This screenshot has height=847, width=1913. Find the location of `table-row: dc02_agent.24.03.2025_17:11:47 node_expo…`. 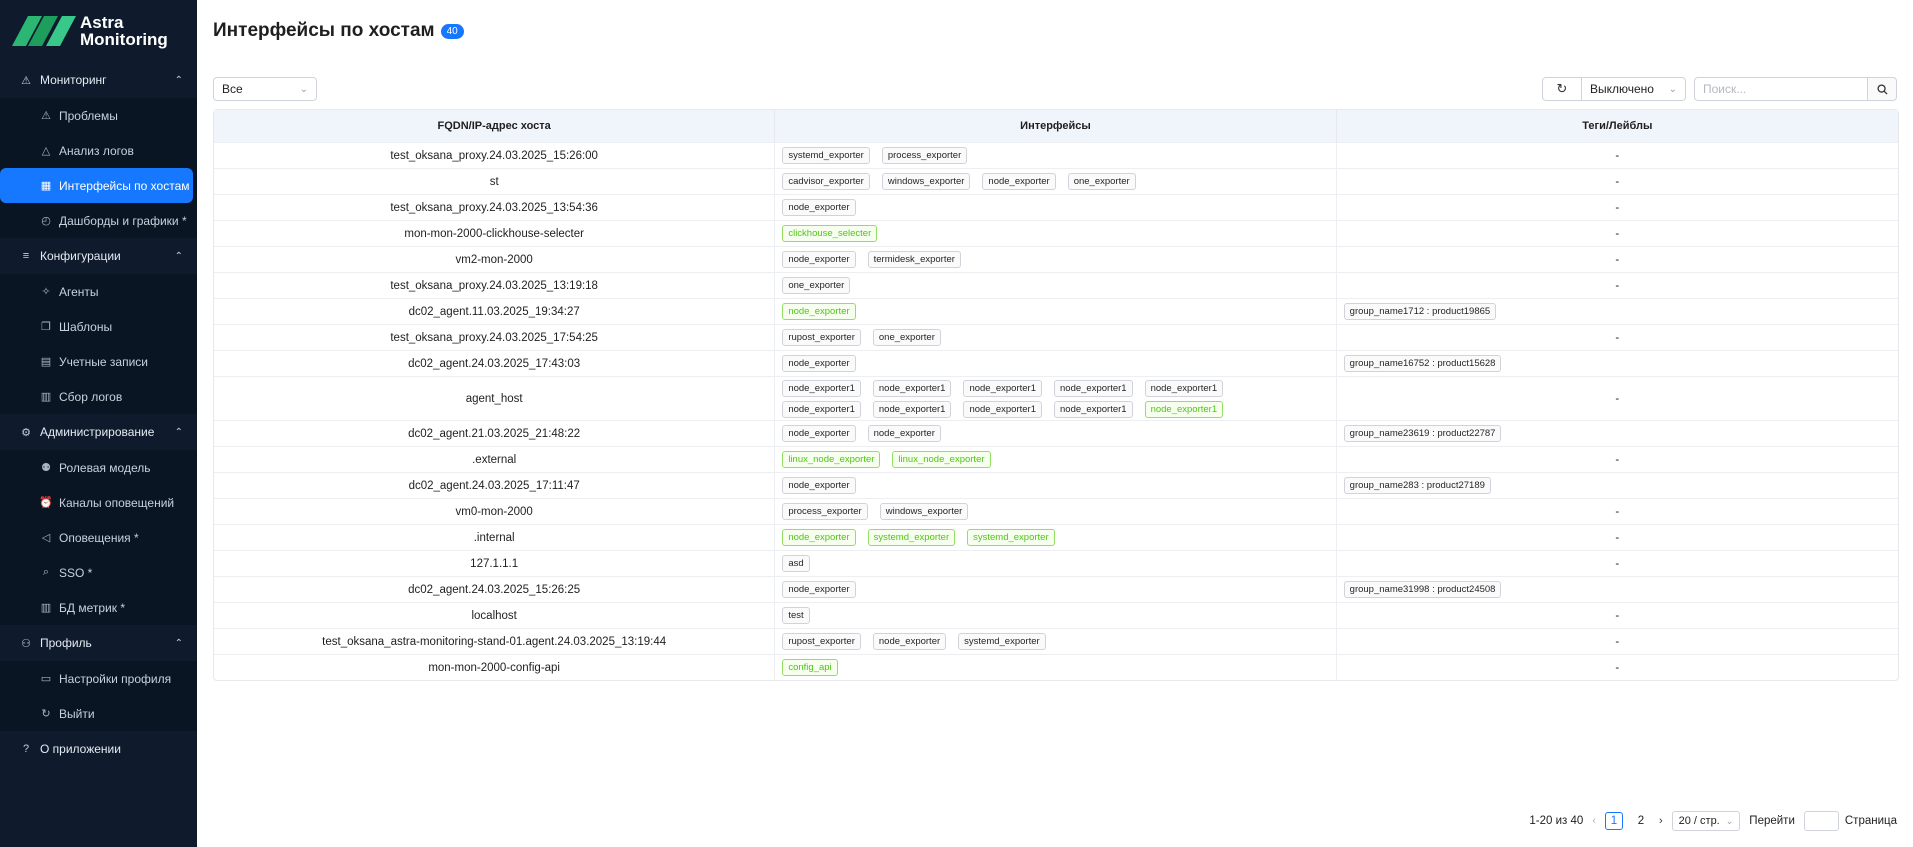

table-row: dc02_agent.24.03.2025_17:11:47 node_expo… is located at coordinates (1056, 485).